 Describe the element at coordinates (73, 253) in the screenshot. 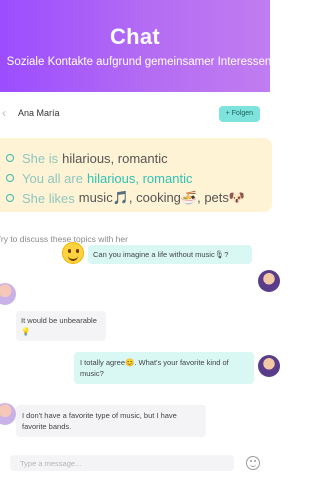

I see `smiley-emoji-icon` at that location.